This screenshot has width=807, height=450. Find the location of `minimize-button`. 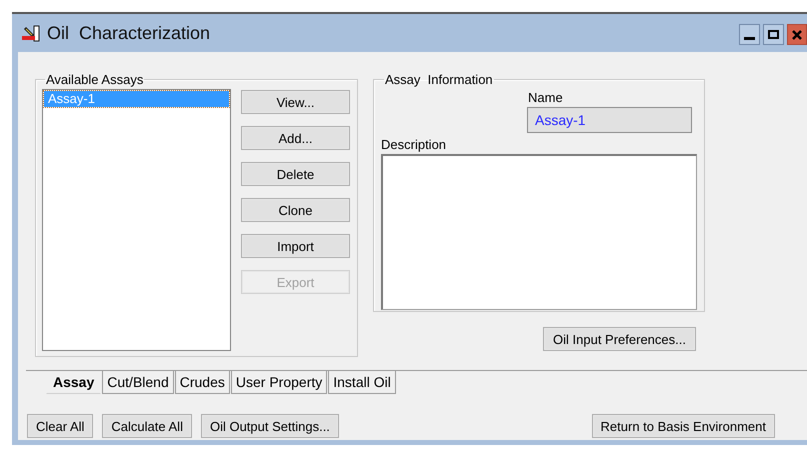

minimize-button is located at coordinates (749, 34).